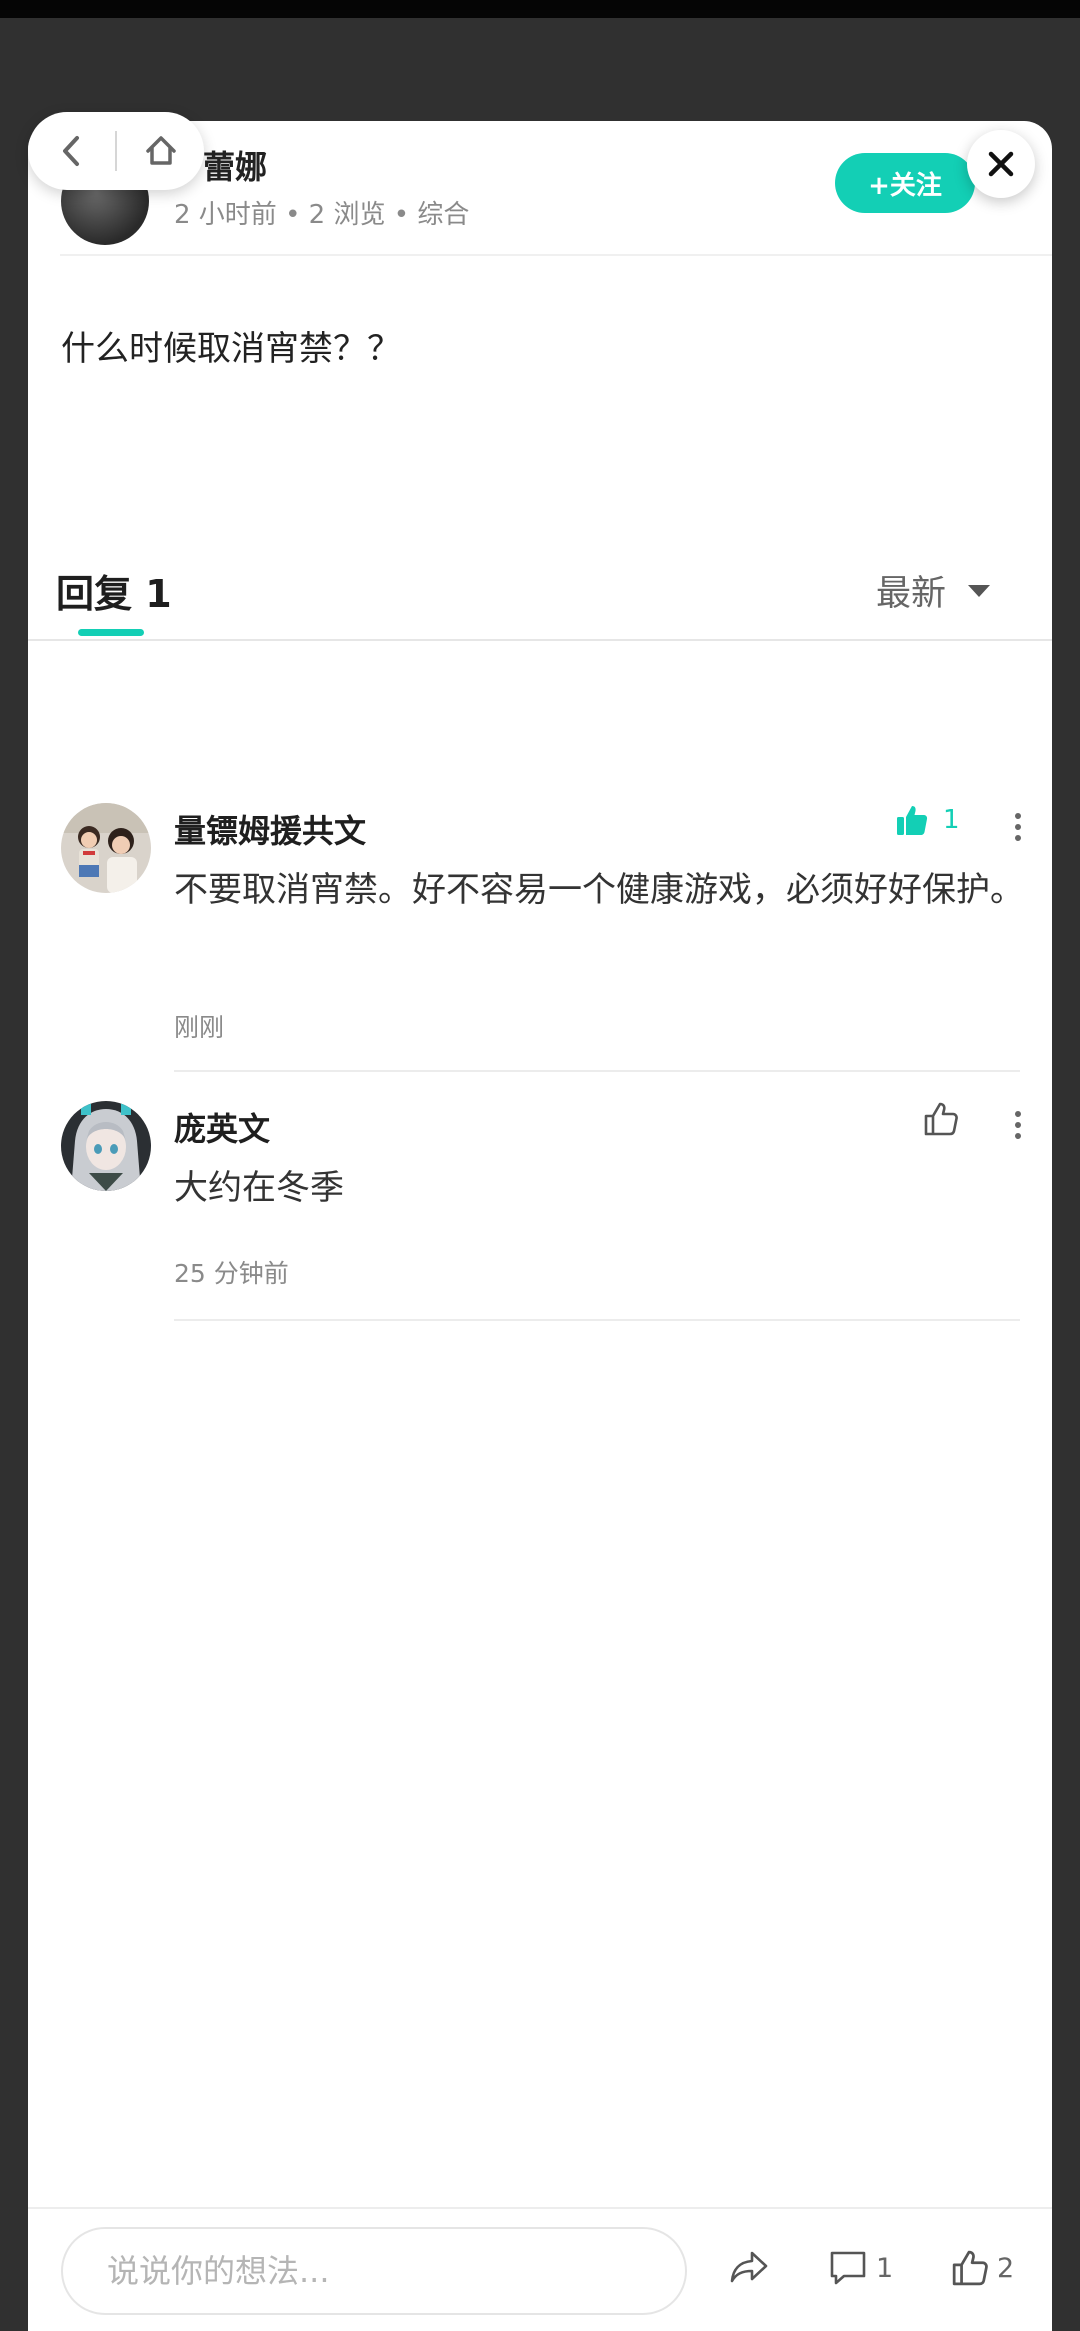 The height and width of the screenshot is (2331, 1080). I want to click on share-button, so click(749, 2267).